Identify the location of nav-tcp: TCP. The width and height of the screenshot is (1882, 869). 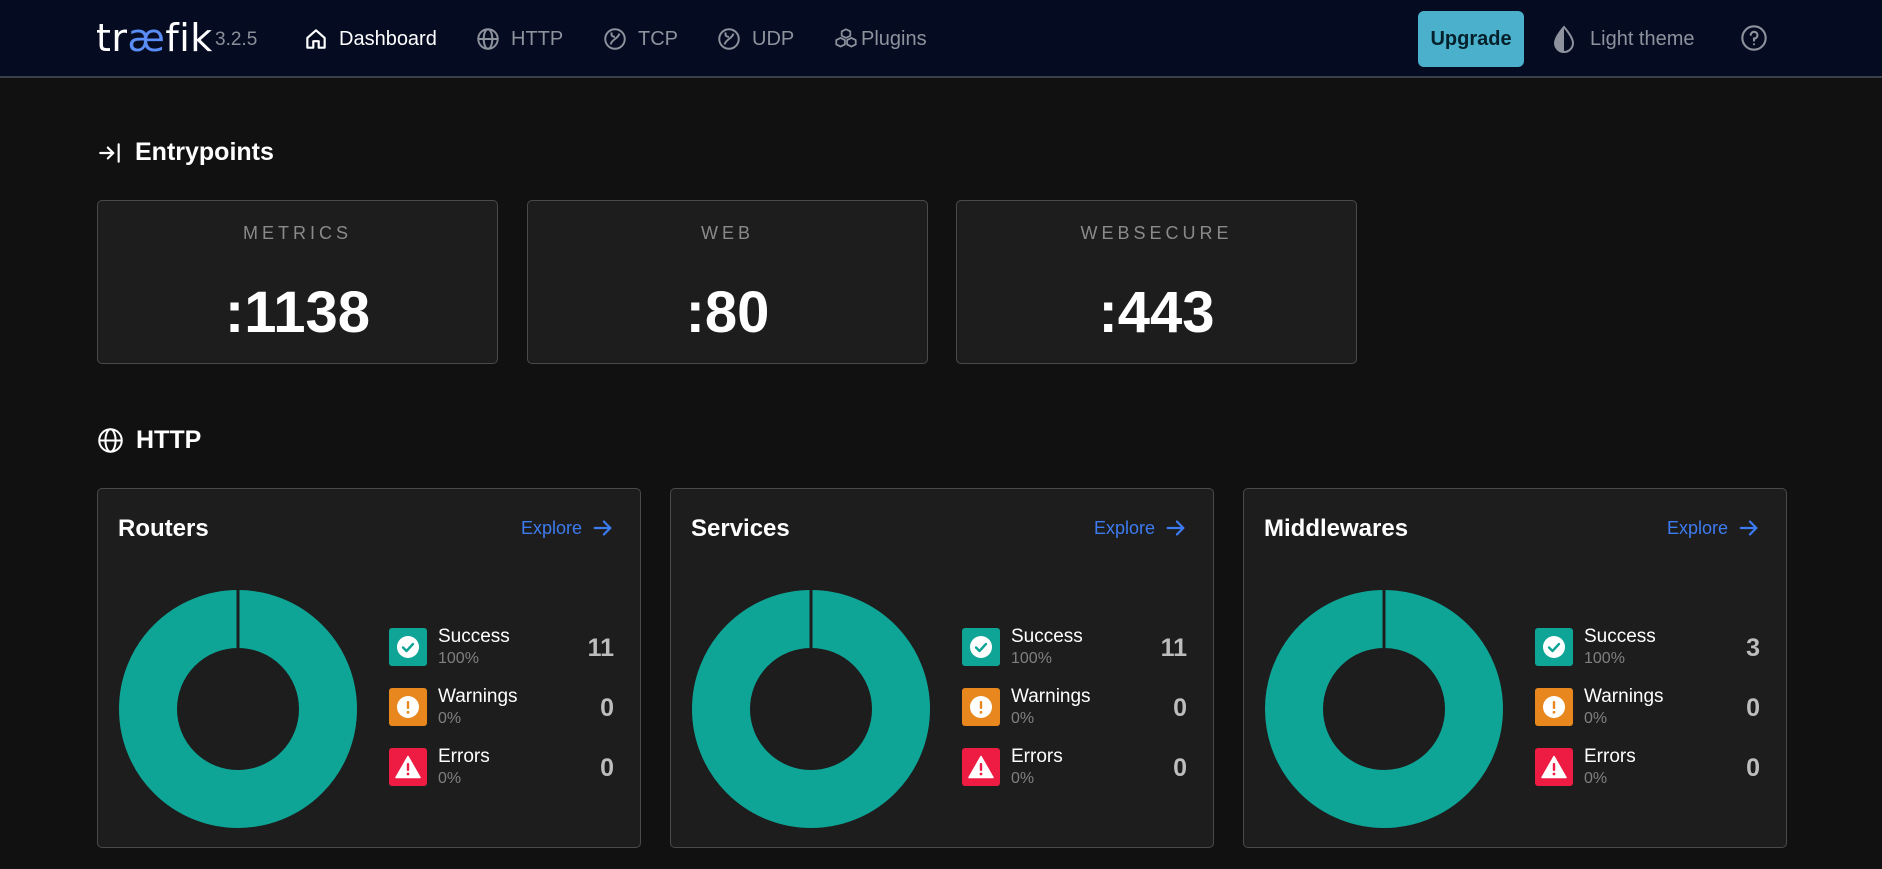
(640, 39).